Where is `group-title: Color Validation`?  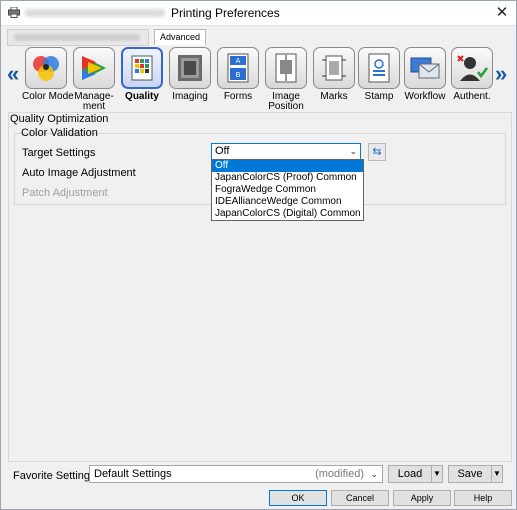
group-title: Color Validation is located at coordinates (59, 133).